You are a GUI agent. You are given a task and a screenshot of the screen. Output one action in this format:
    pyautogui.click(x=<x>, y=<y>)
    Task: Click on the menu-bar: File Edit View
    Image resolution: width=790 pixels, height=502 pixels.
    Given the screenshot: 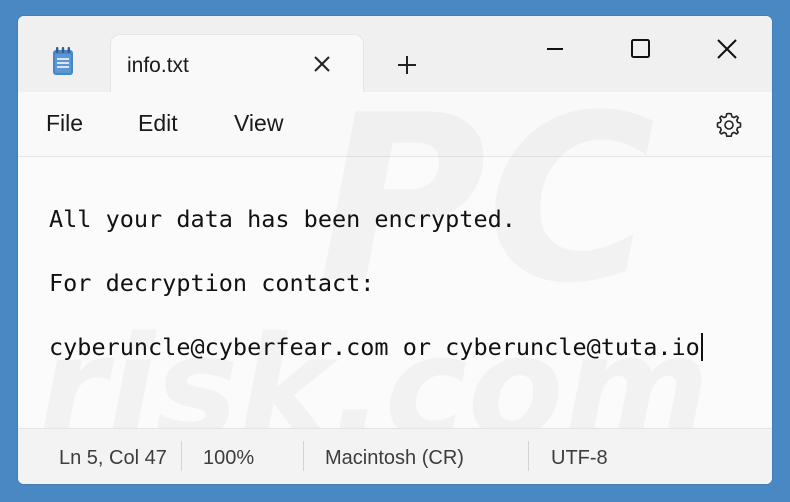 What is the action you would take?
    pyautogui.click(x=395, y=124)
    